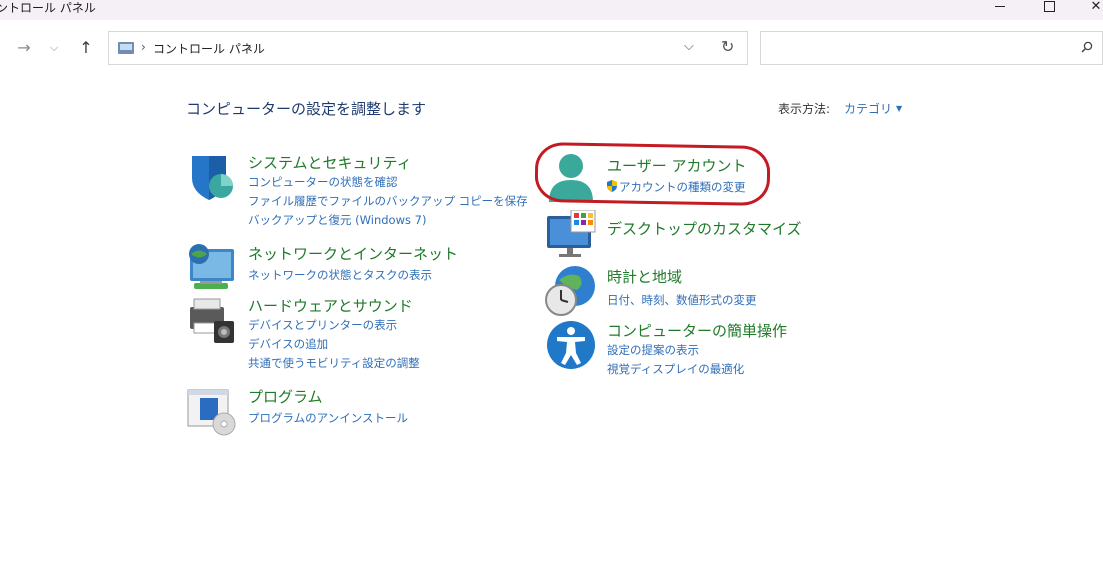 The width and height of the screenshot is (1103, 576). I want to click on accessibility-icon, so click(571, 345).